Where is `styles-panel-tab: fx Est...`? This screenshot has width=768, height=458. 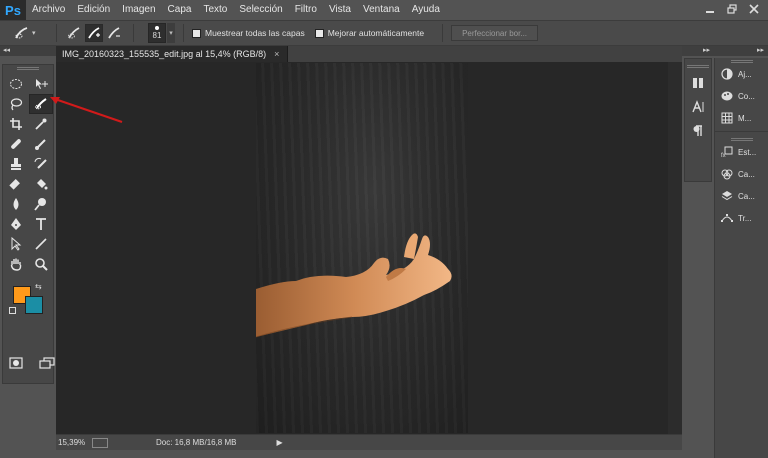
styles-panel-tab: fx Est... is located at coordinates (741, 152).